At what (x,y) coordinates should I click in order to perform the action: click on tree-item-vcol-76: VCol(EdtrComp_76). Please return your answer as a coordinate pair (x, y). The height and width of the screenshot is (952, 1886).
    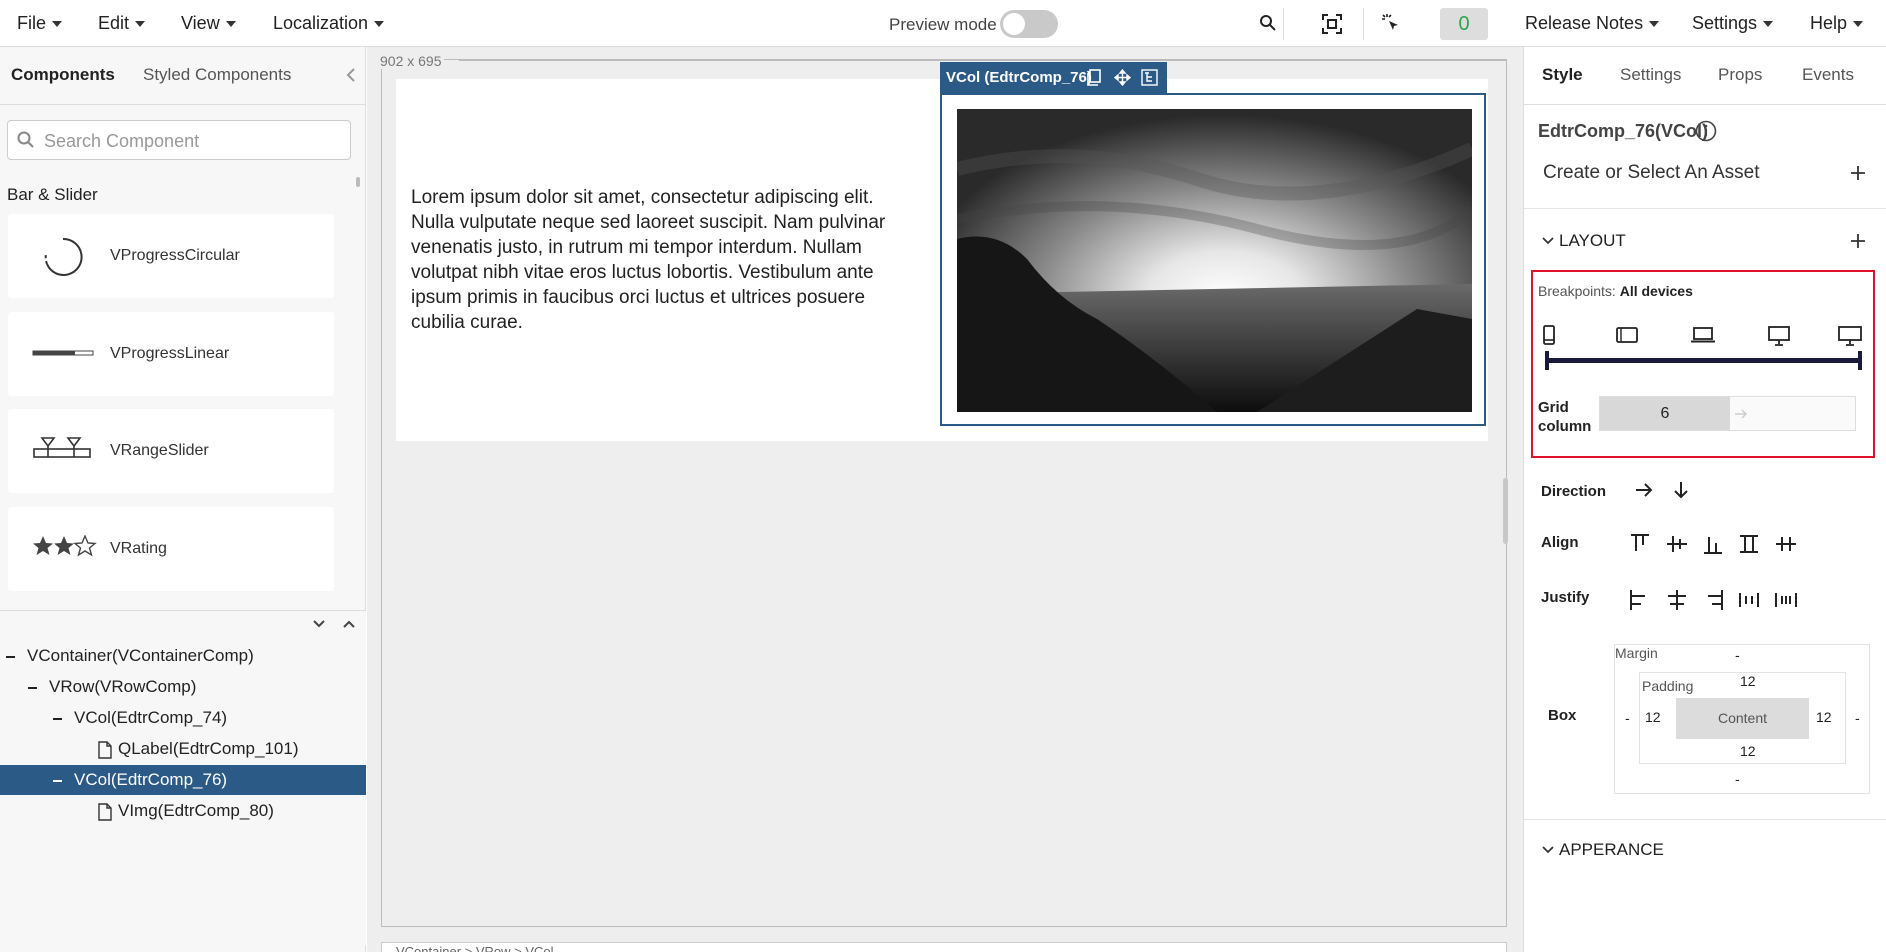
    Looking at the image, I should click on (183, 780).